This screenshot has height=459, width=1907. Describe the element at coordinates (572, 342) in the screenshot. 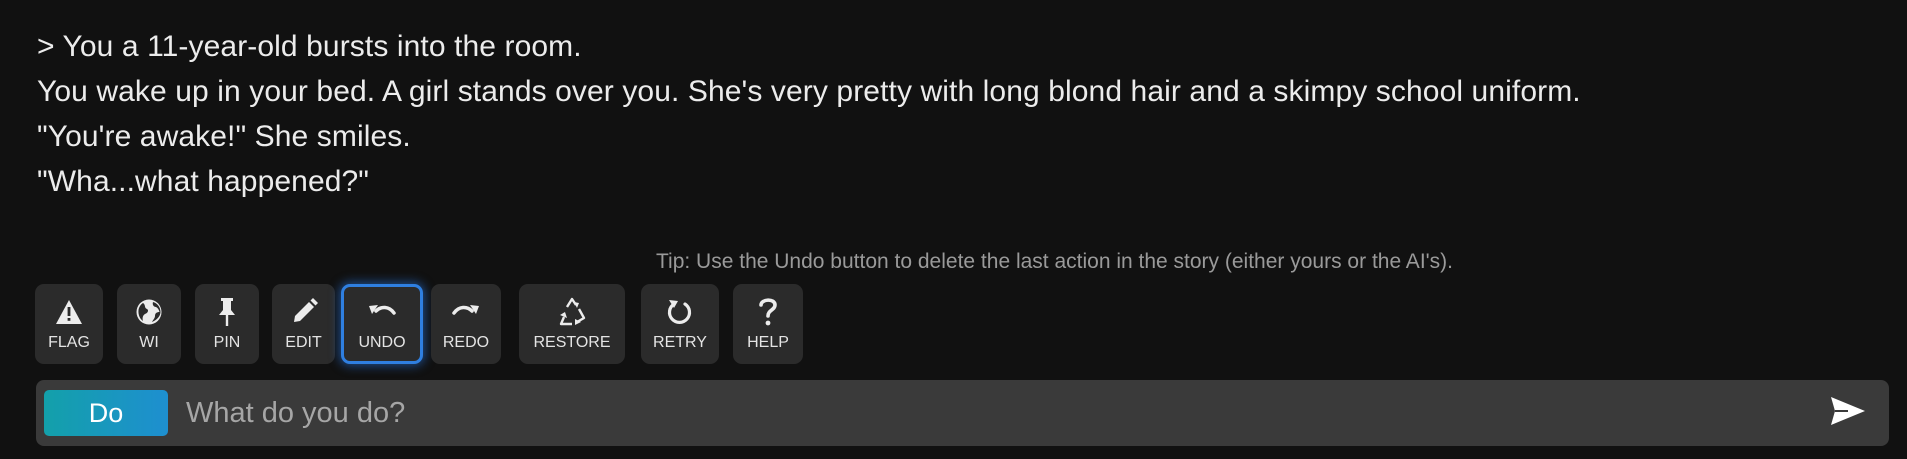

I see `restore-label: RESTORE` at that location.